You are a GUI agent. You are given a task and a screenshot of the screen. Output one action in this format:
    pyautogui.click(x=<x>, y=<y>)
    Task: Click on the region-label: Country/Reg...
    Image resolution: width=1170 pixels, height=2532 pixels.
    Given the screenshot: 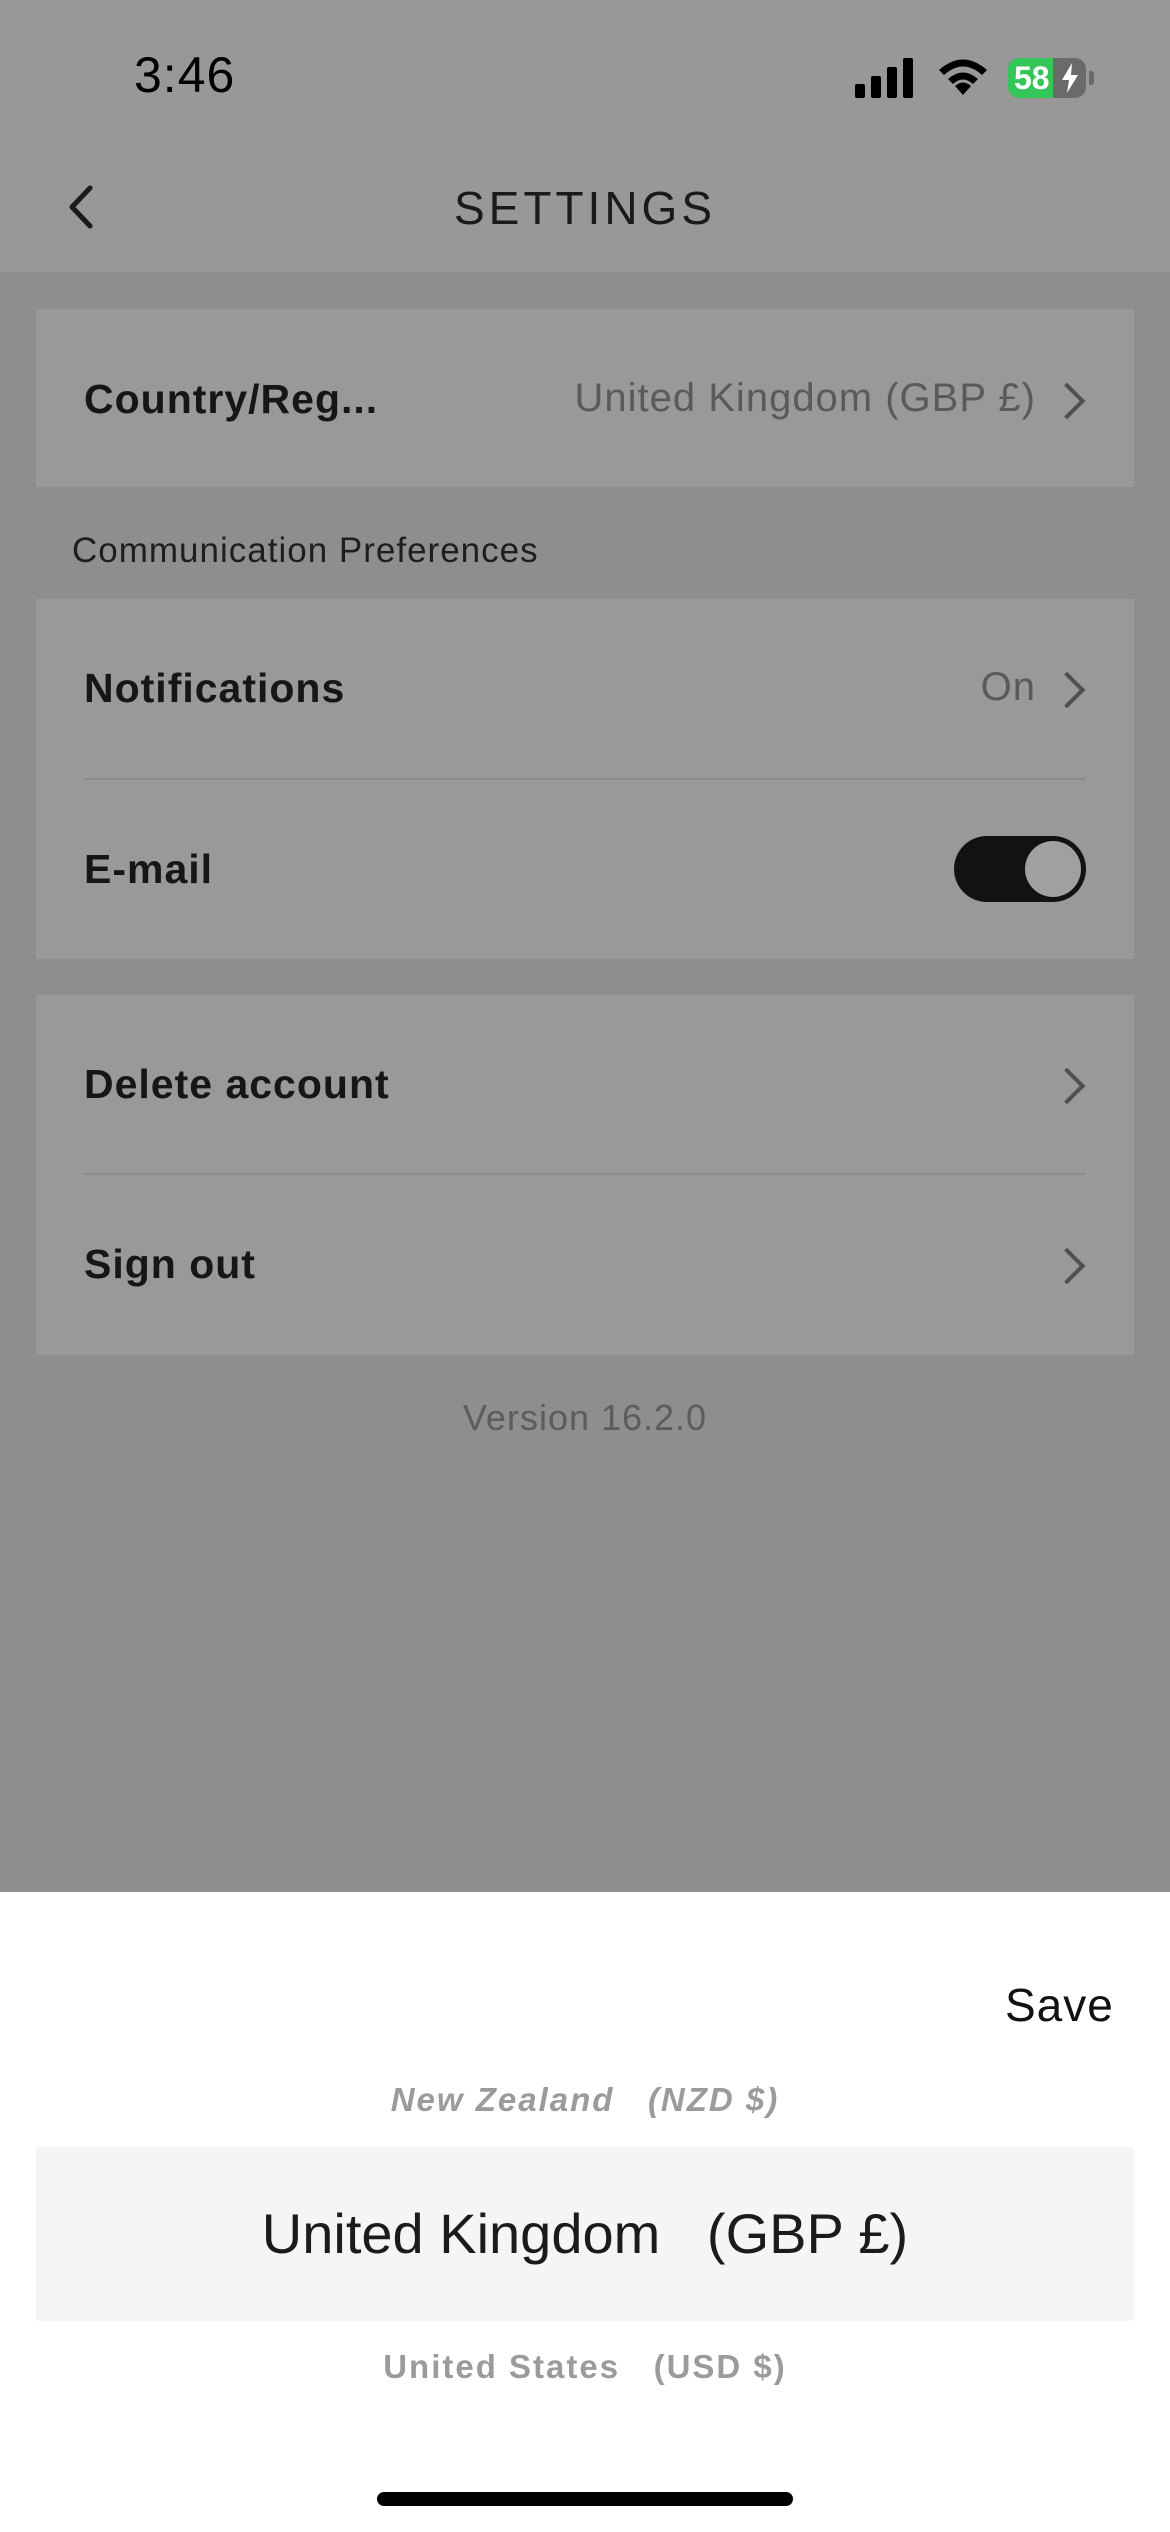 What is the action you would take?
    pyautogui.click(x=231, y=399)
    